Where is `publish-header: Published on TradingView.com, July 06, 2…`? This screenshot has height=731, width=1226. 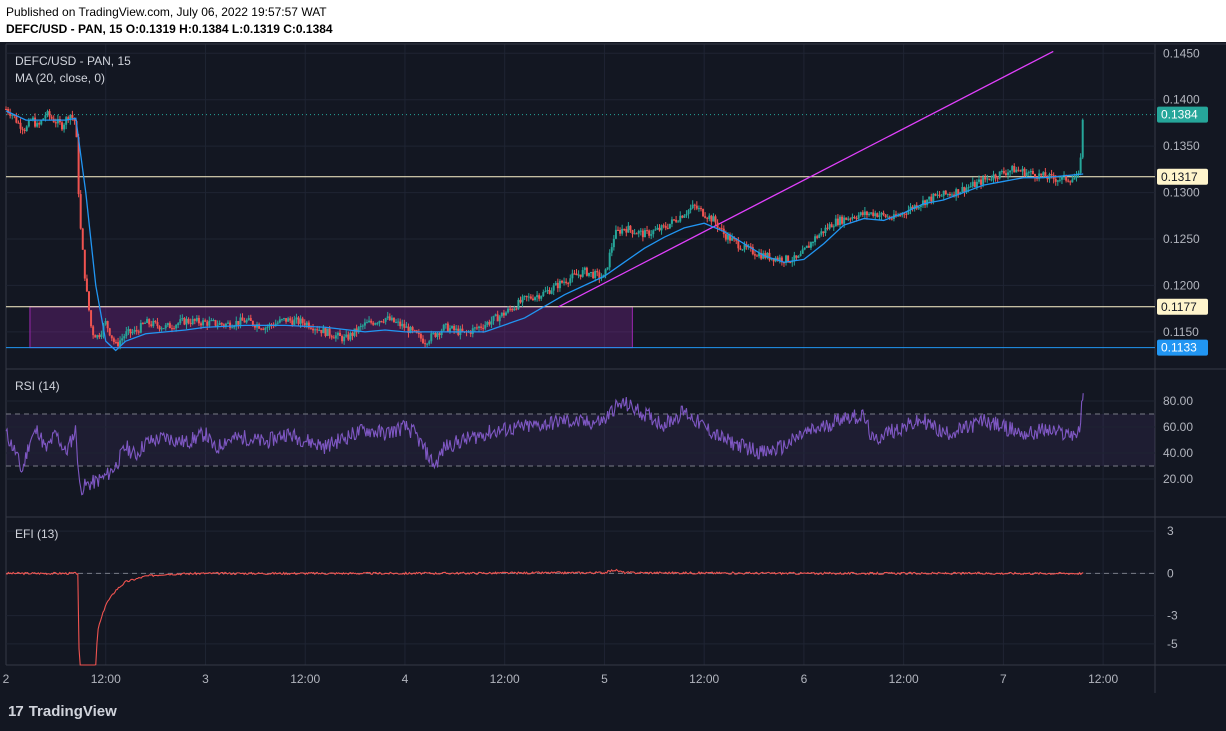
publish-header: Published on TradingView.com, July 06, 2… is located at coordinates (613, 21).